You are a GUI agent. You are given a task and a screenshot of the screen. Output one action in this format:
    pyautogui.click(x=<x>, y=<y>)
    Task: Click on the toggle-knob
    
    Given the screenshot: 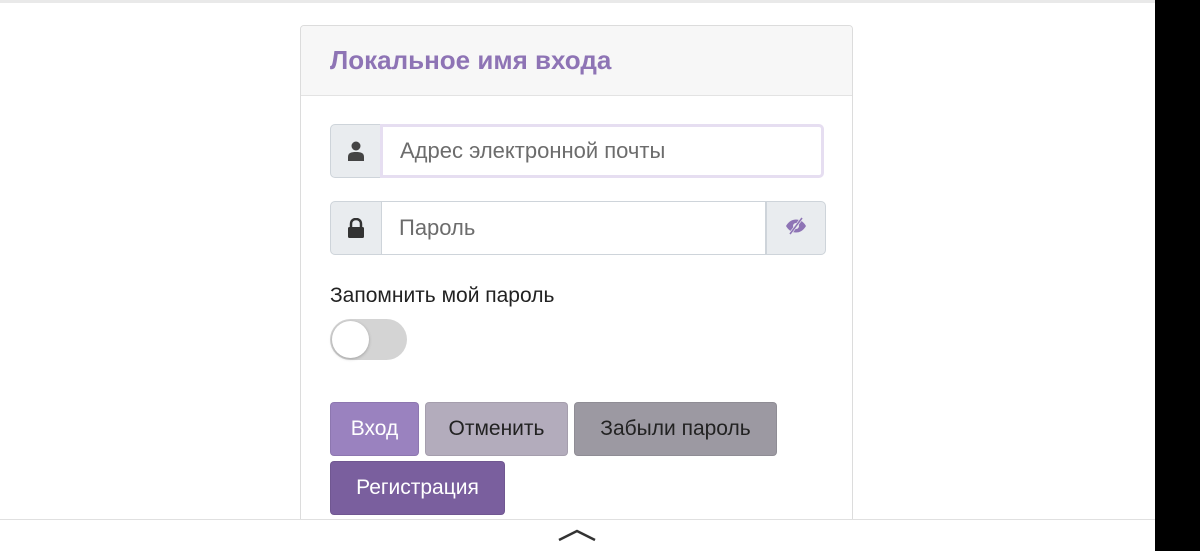 What is the action you would take?
    pyautogui.click(x=350, y=339)
    